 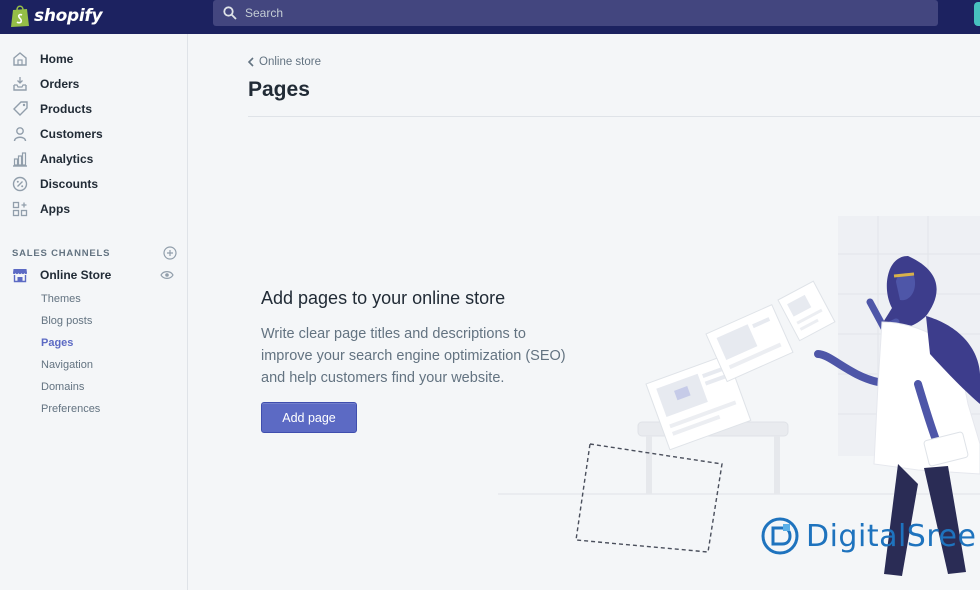 I want to click on bar-chart-icon, so click(x=20, y=159).